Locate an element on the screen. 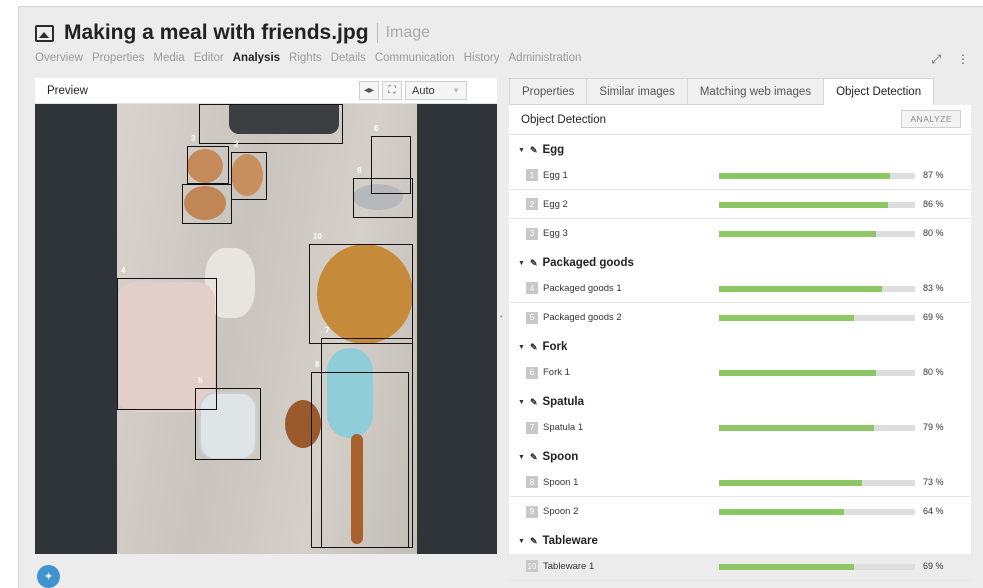  bbox-label: 7 is located at coordinates (327, 330).